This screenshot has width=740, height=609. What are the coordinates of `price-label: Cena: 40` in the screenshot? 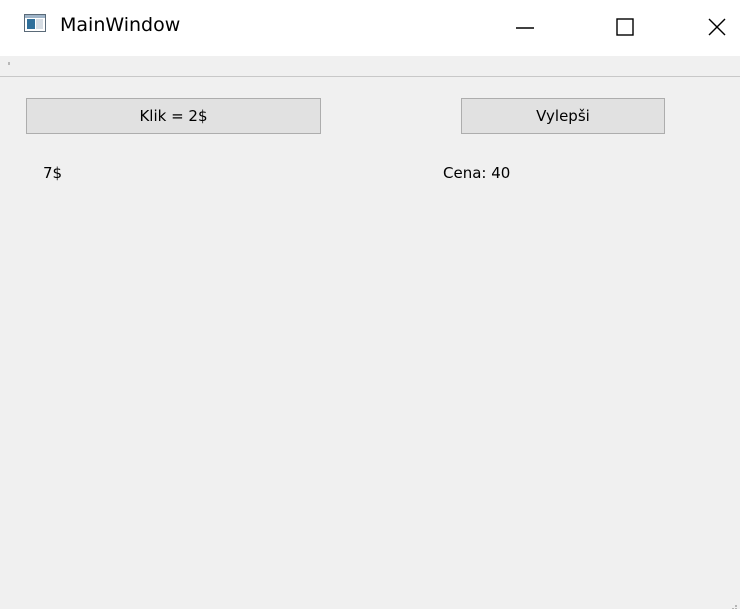 It's located at (477, 173).